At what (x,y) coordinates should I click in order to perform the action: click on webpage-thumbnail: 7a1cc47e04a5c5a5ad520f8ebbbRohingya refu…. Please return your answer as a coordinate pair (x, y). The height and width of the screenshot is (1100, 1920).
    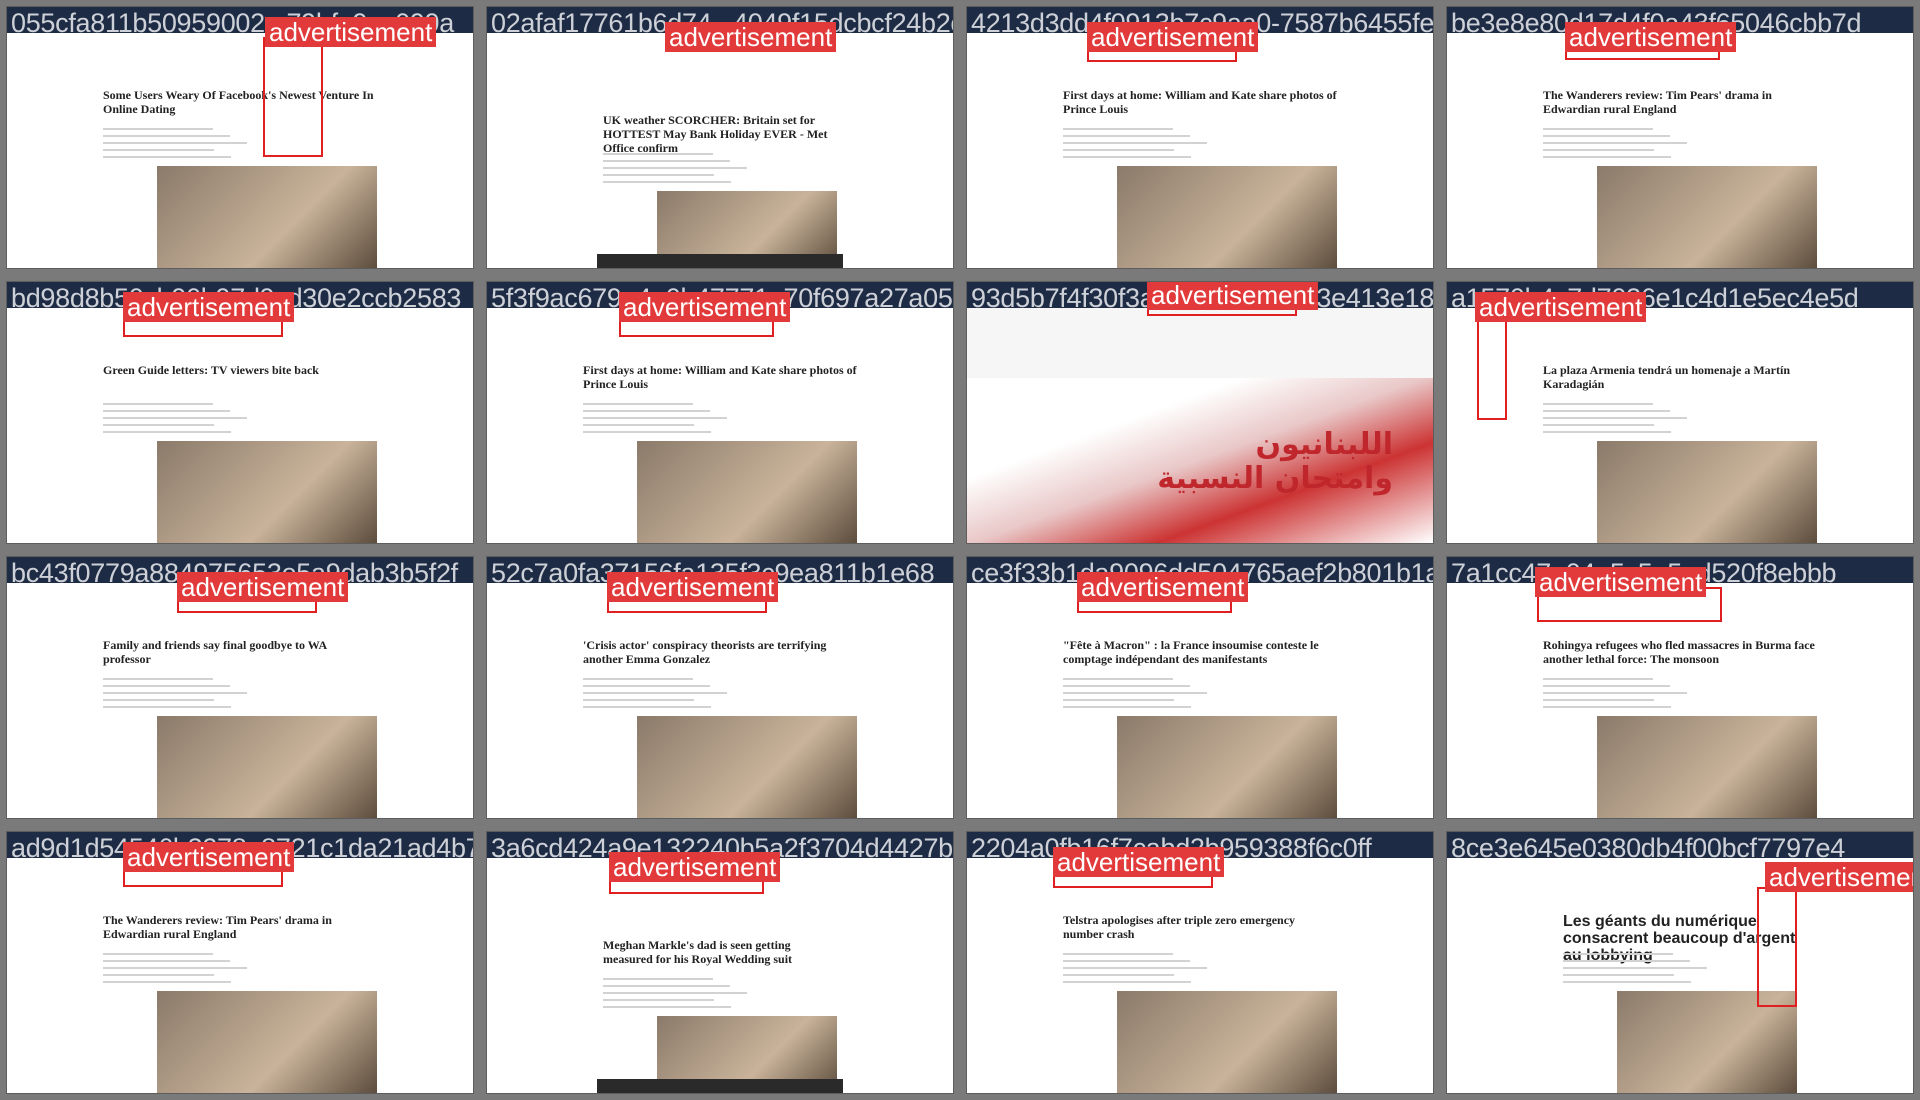
    Looking at the image, I should click on (1680, 687).